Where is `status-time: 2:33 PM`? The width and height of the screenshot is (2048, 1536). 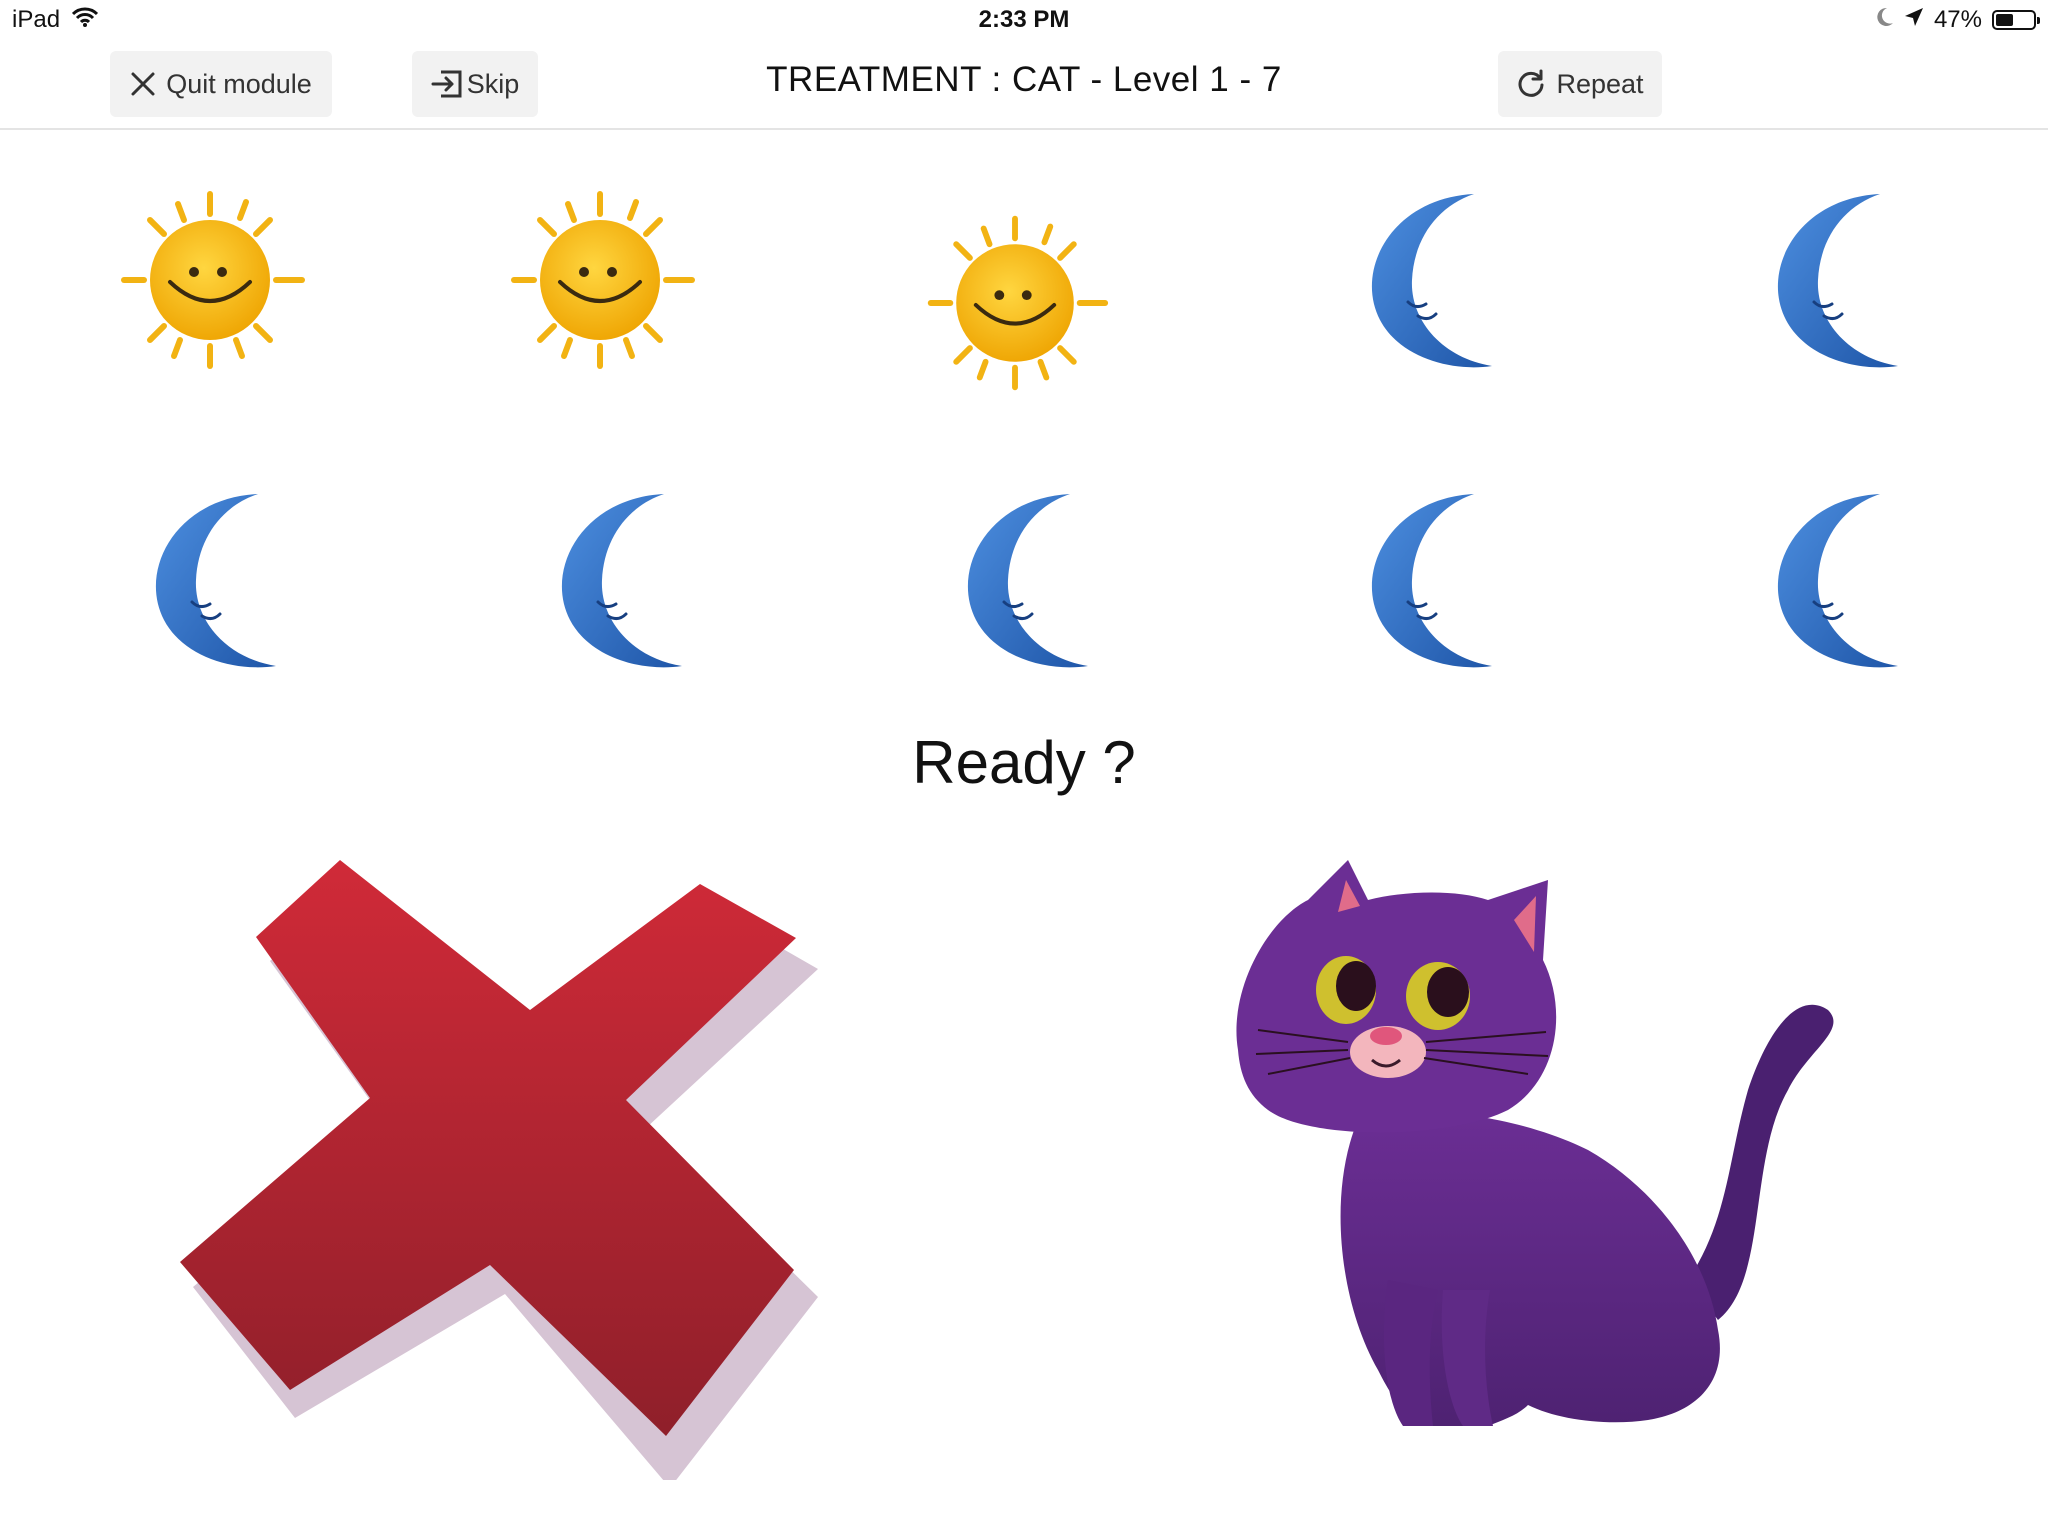 status-time: 2:33 PM is located at coordinates (1024, 19).